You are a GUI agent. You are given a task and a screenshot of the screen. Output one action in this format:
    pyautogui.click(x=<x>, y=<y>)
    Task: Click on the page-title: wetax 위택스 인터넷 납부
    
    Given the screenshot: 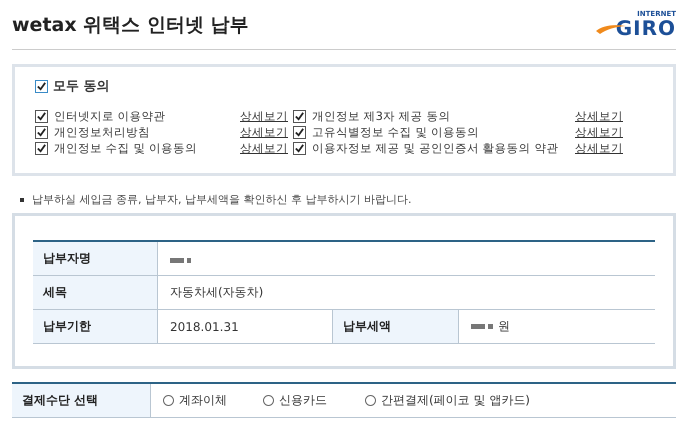 What is the action you would take?
    pyautogui.click(x=130, y=25)
    